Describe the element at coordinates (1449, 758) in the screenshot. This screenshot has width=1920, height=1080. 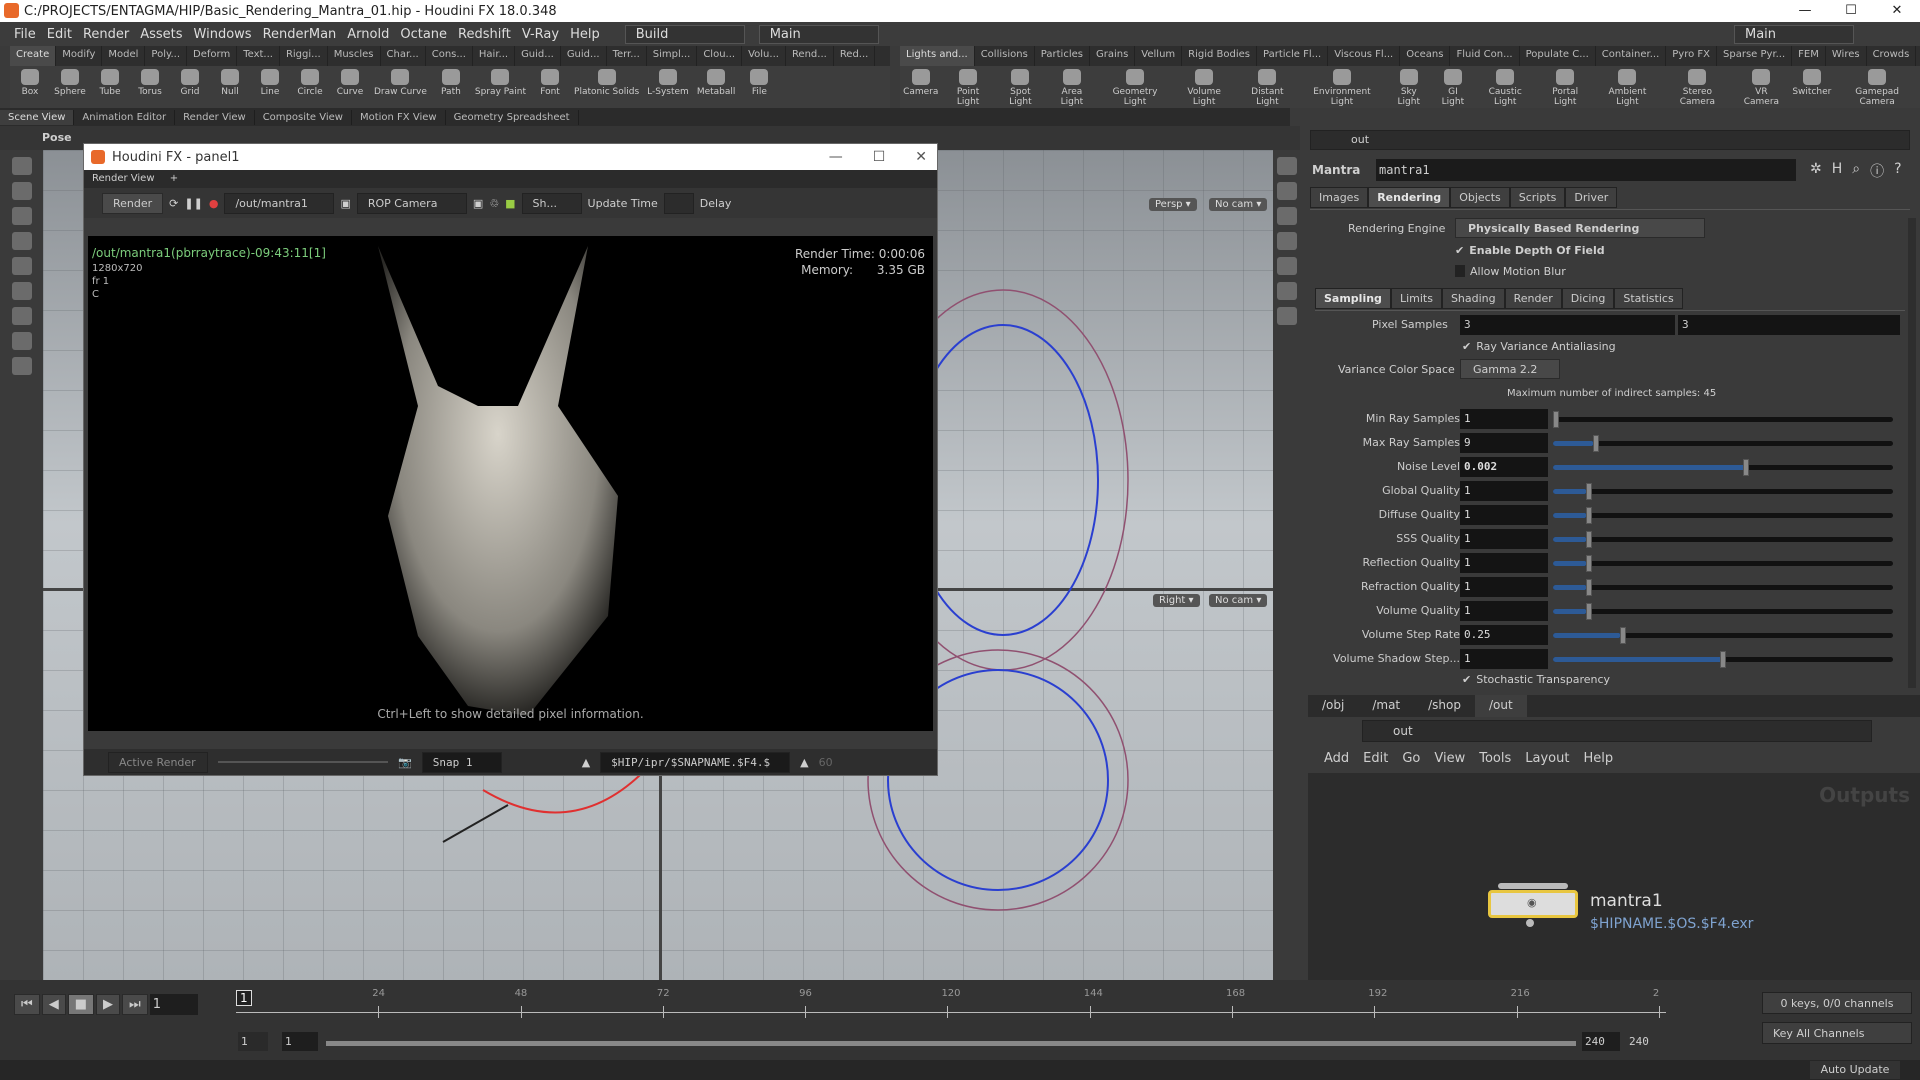
I see `network-menu-view: View` at that location.